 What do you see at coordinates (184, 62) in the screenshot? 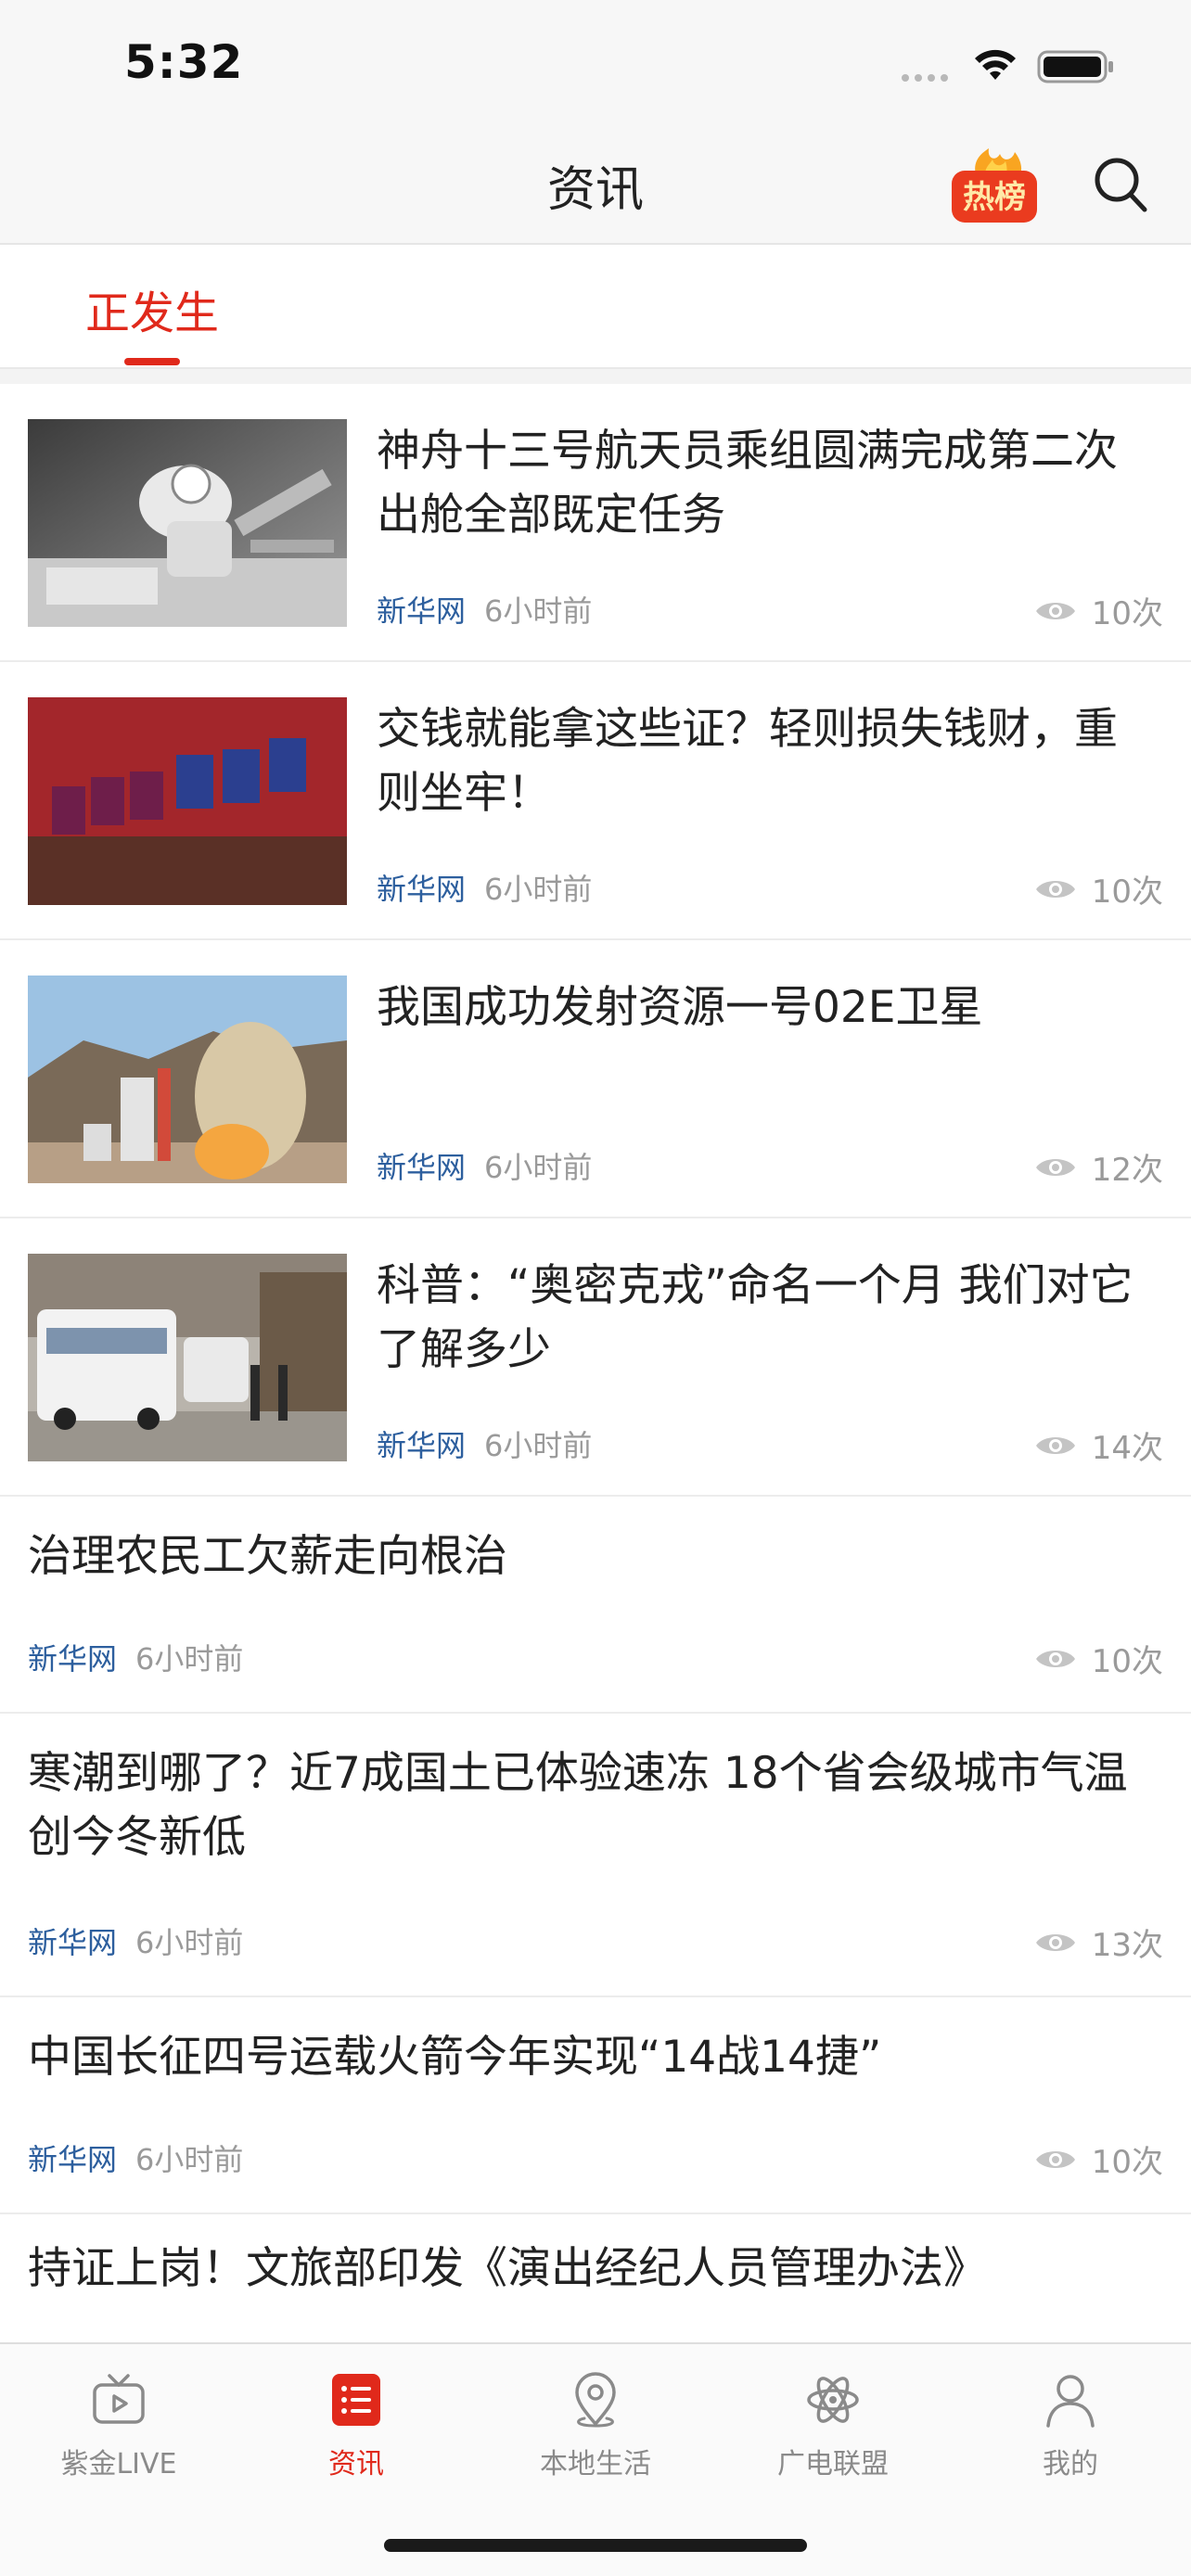
I see `status-time: 5:32` at bounding box center [184, 62].